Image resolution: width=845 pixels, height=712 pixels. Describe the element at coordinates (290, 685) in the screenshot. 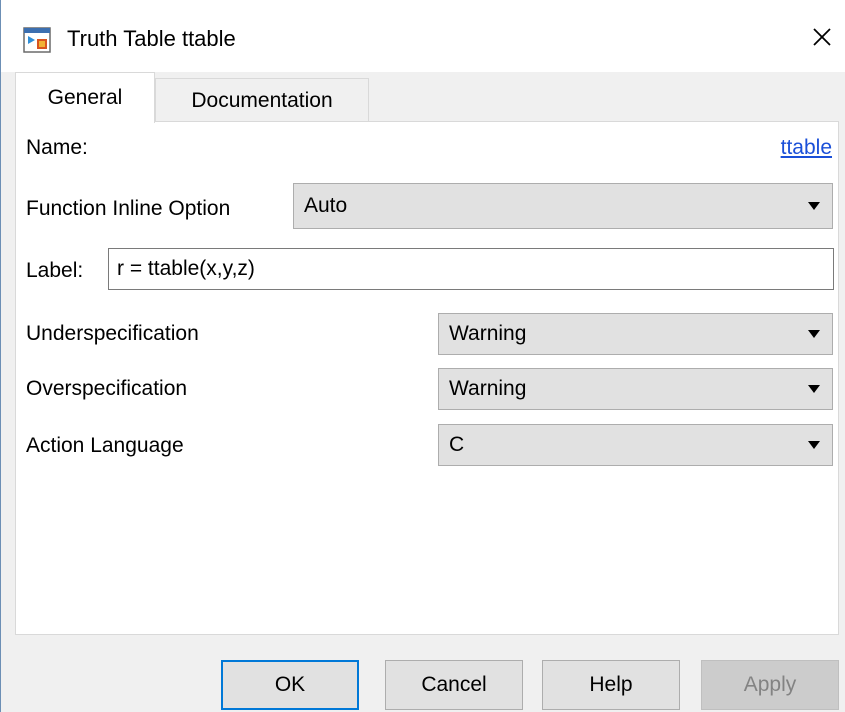

I see `ok-button: OK` at that location.